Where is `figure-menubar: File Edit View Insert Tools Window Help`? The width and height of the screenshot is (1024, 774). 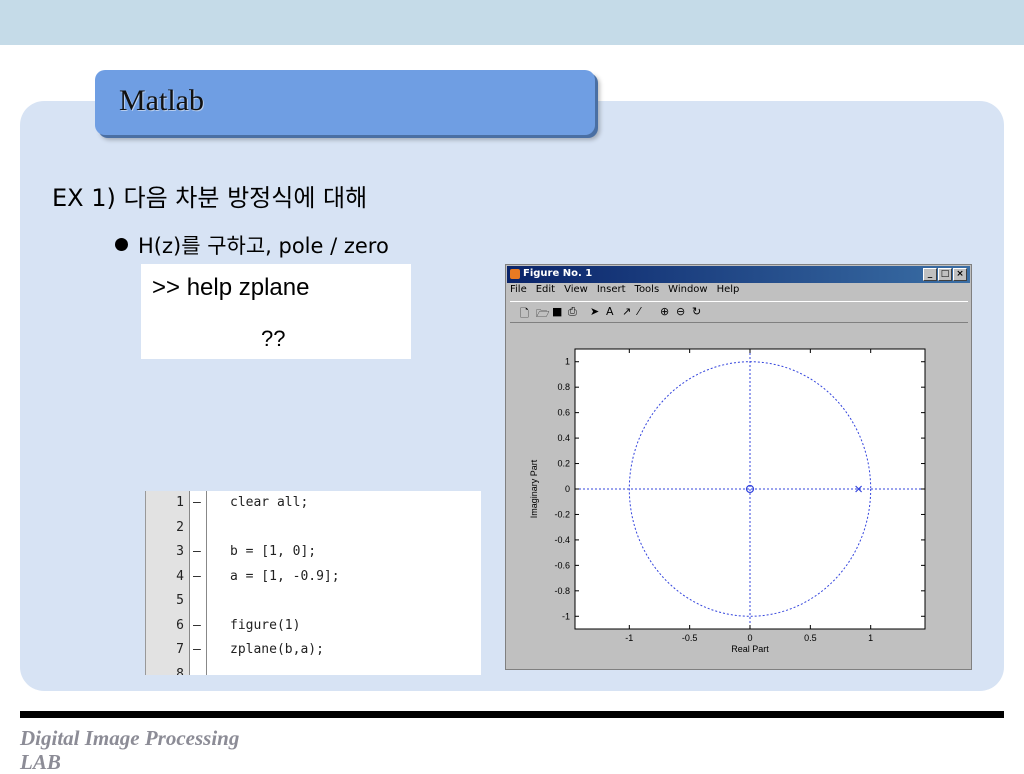 figure-menubar: File Edit View Insert Tools Window Help is located at coordinates (629, 291).